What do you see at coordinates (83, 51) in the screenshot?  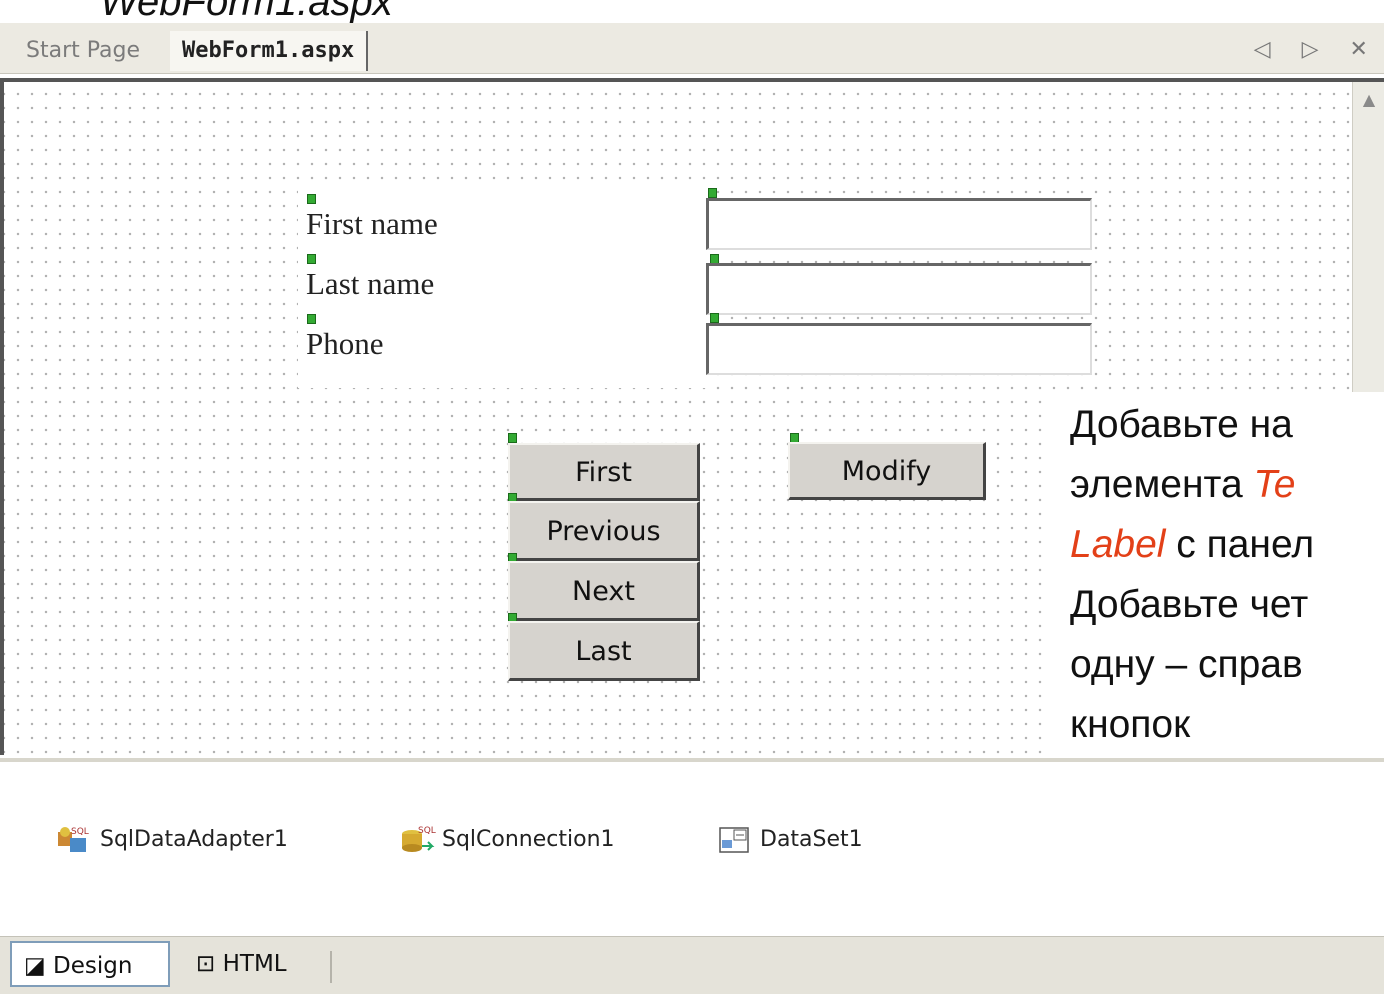 I see `tab-start-page: Start Page` at bounding box center [83, 51].